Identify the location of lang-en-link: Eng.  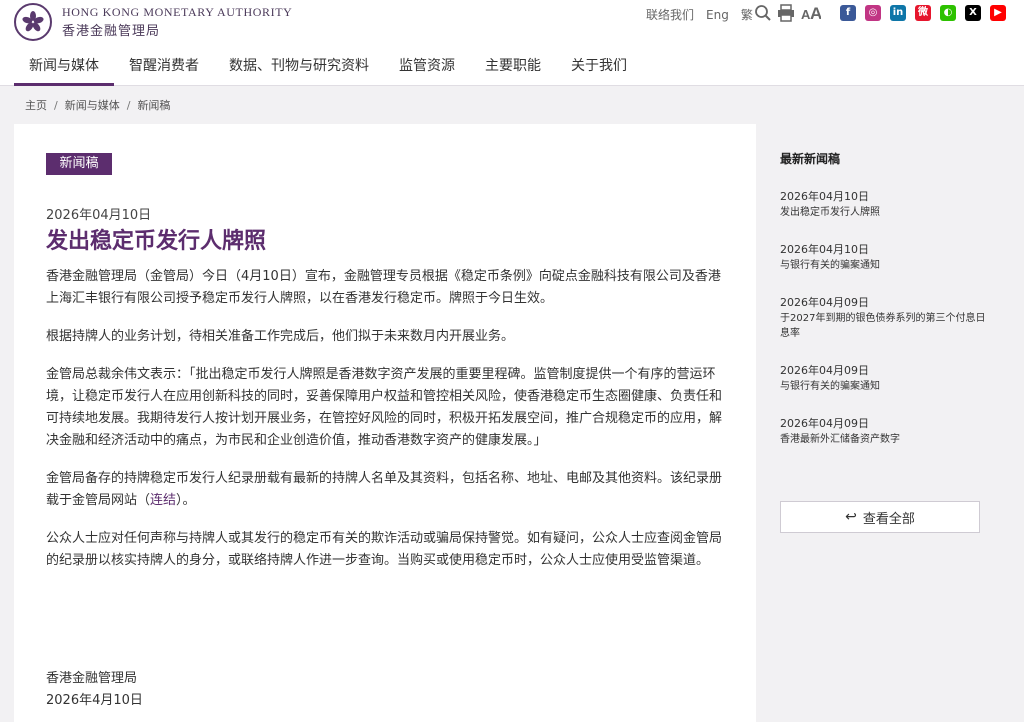
(717, 15).